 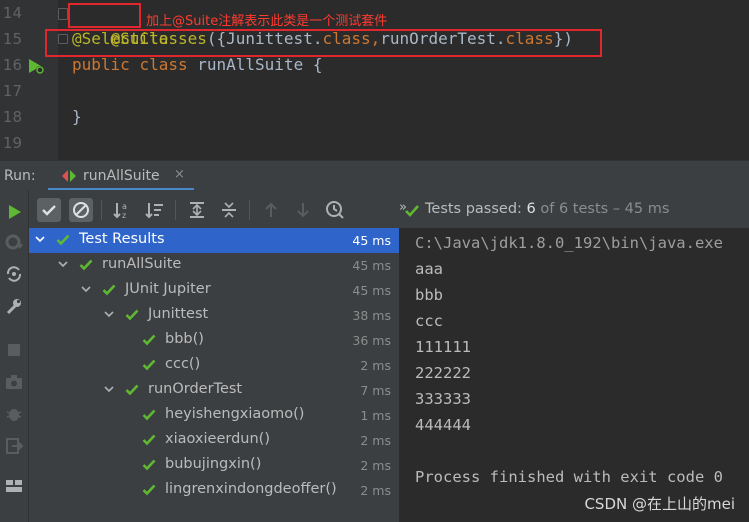 What do you see at coordinates (235, 414) in the screenshot?
I see `tree-row-label: heyishengxiaomo()` at bounding box center [235, 414].